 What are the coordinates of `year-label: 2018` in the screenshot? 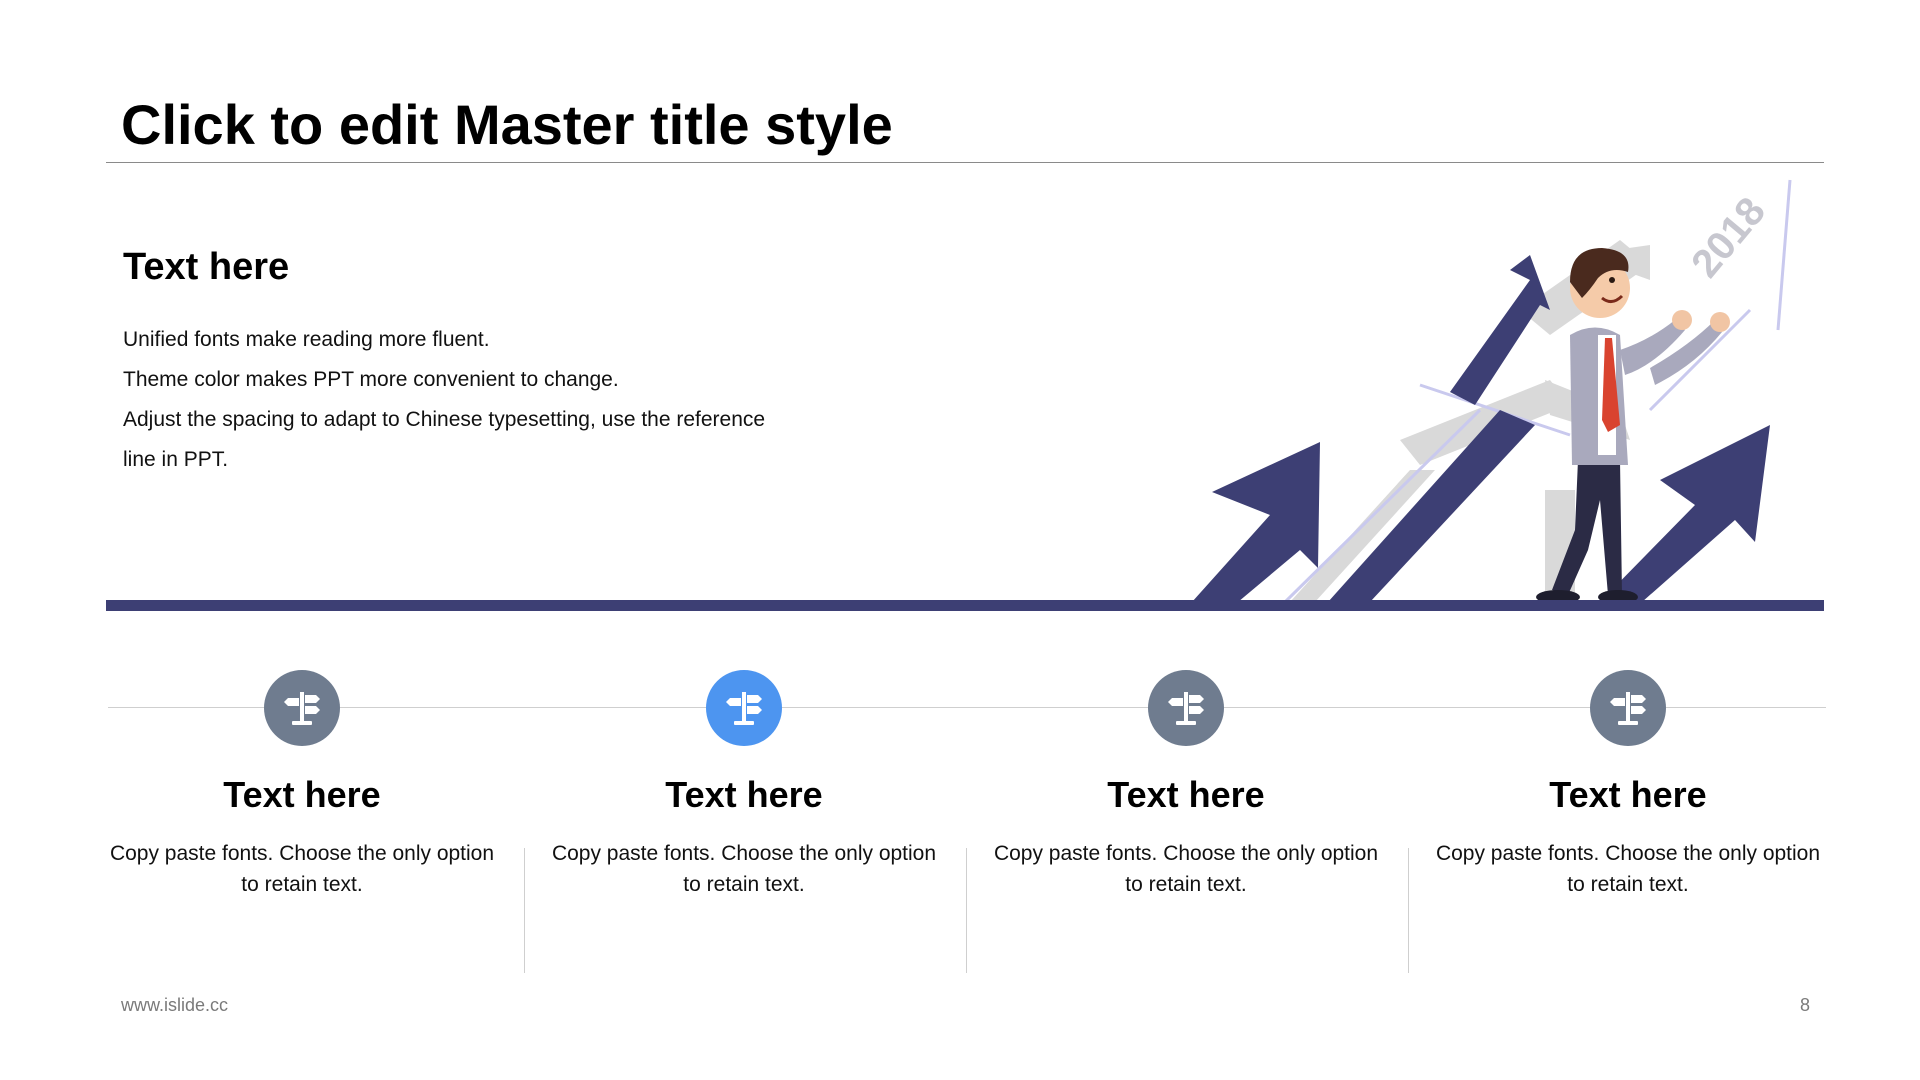 It's located at (1728, 237).